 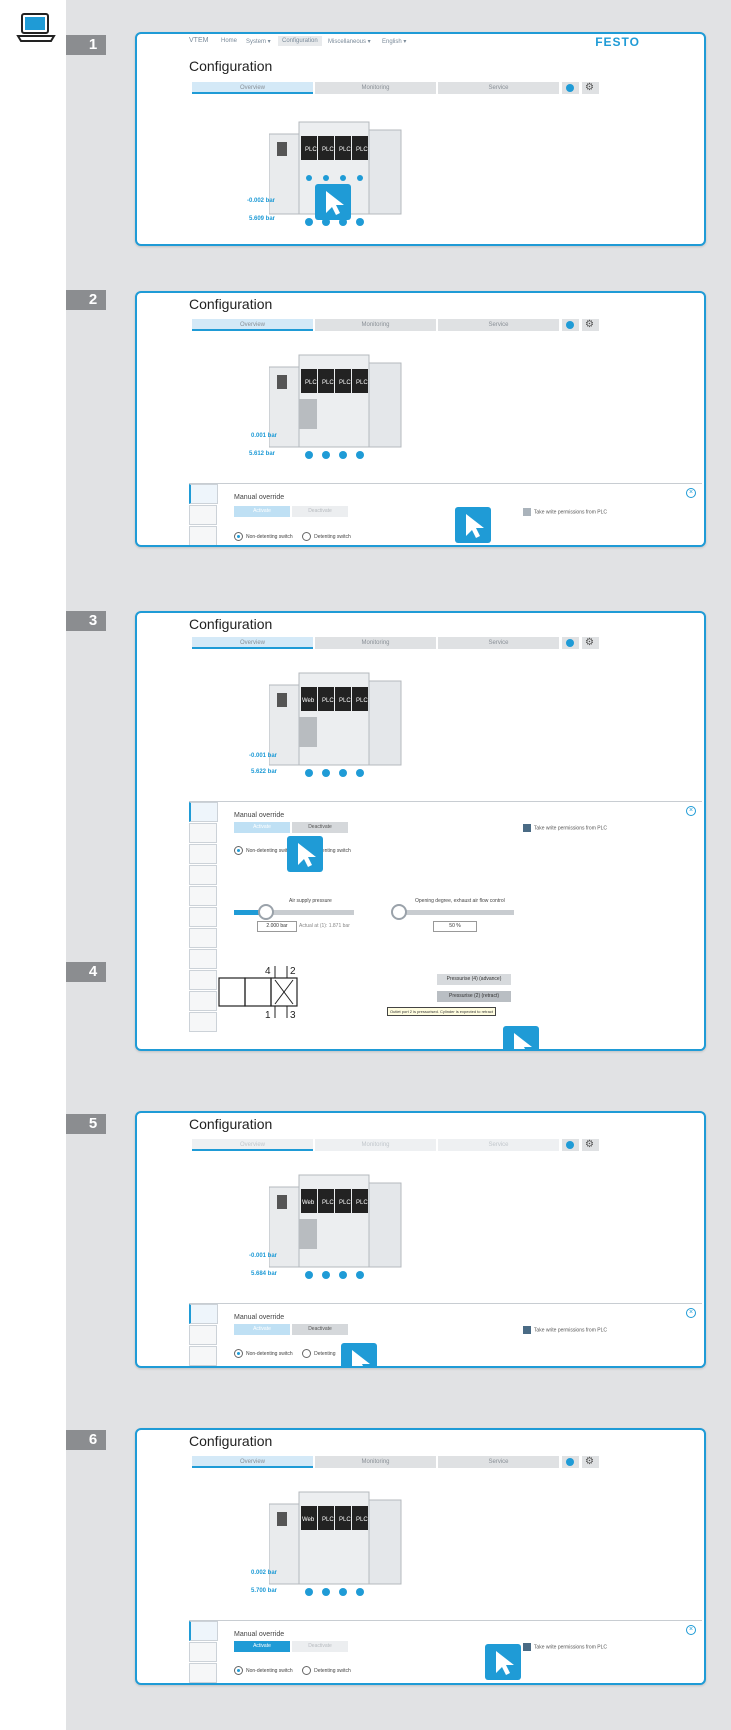 I want to click on gauge-icon, so click(x=203, y=959).